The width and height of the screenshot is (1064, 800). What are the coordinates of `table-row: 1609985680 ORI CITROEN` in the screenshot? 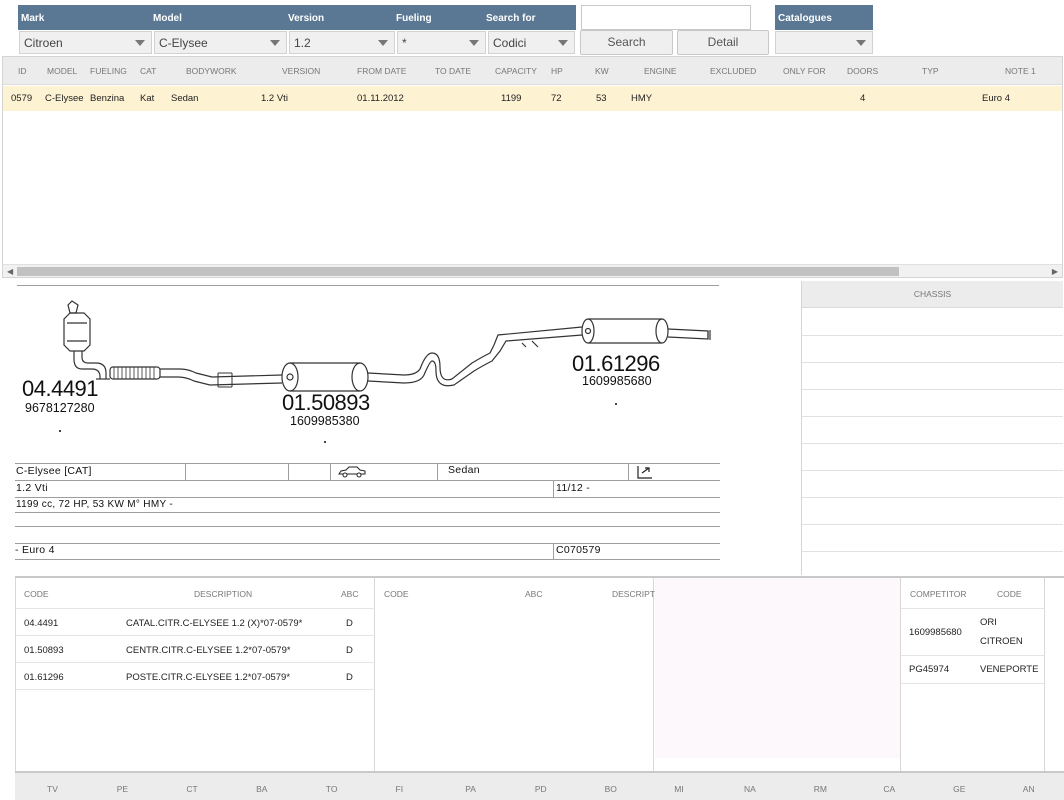 It's located at (973, 632).